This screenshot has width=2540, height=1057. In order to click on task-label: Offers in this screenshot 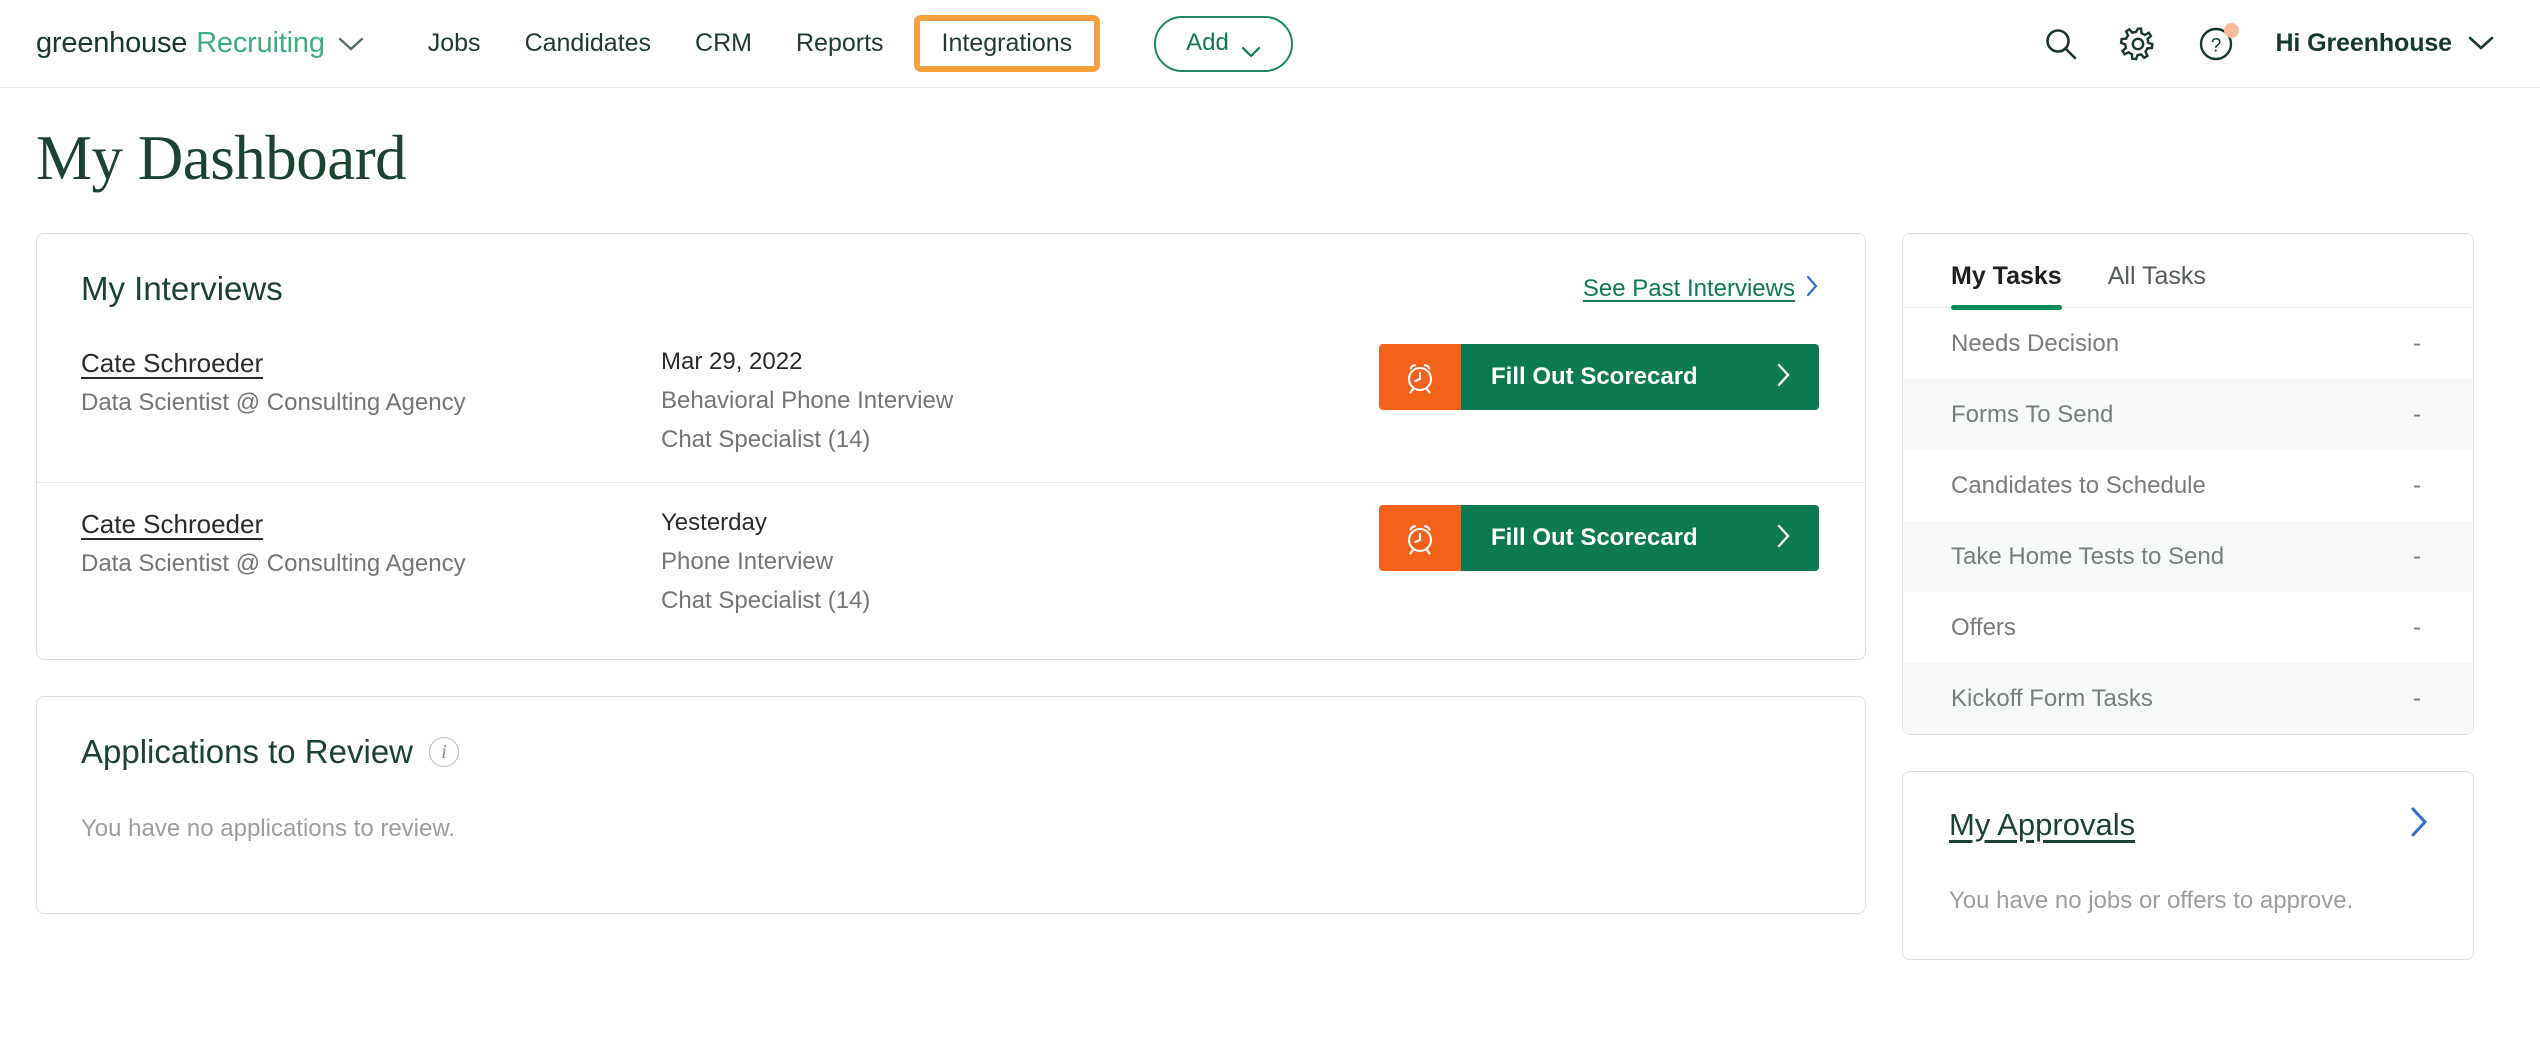, I will do `click(1983, 627)`.